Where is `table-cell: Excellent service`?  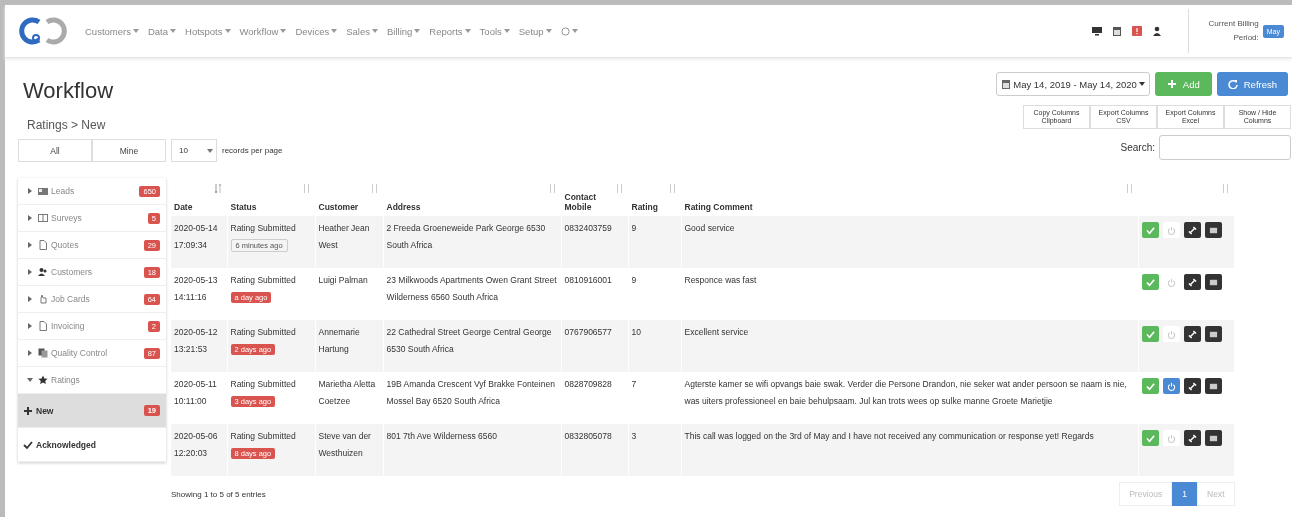 table-cell: Excellent service is located at coordinates (909, 346).